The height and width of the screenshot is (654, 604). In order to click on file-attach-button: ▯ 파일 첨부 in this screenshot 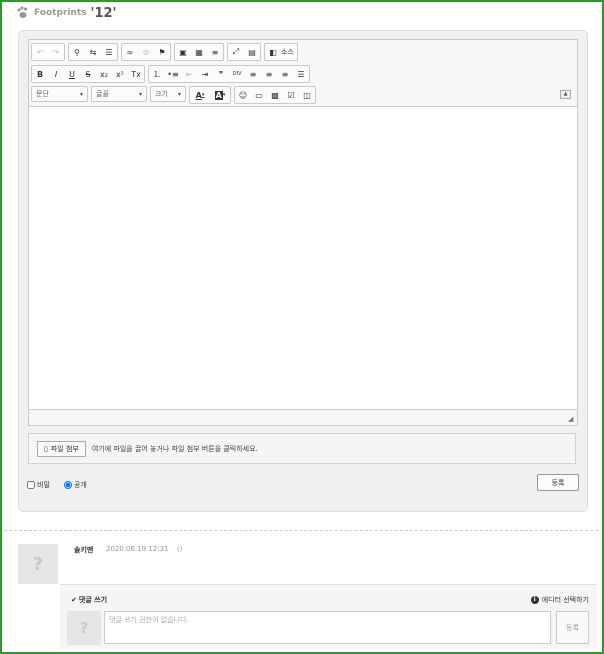, I will do `click(61, 448)`.